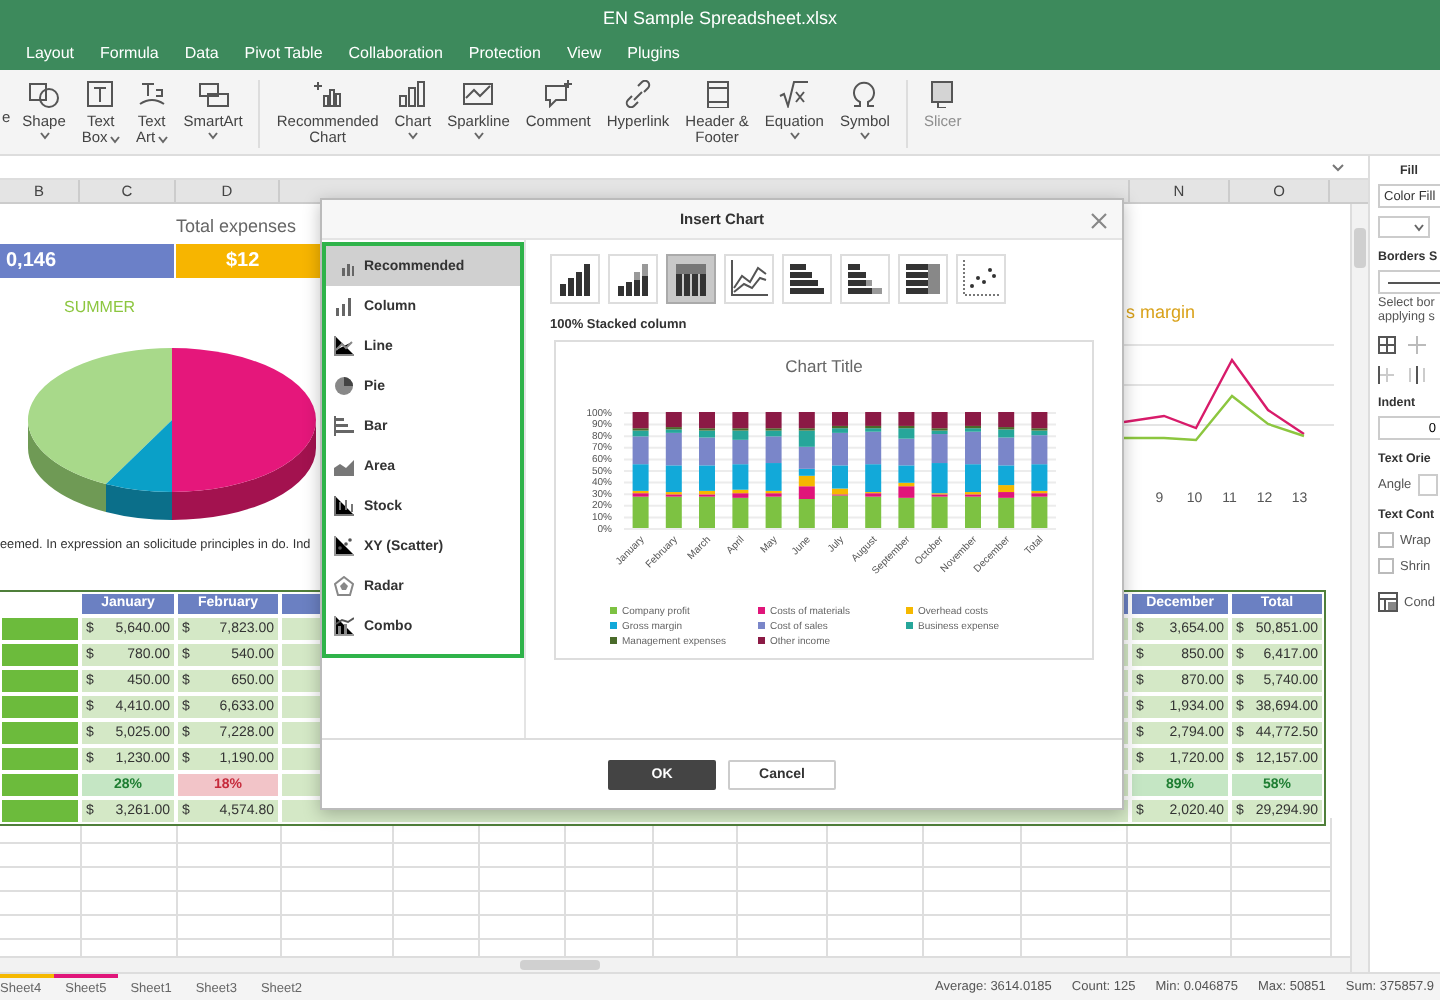 Image resolution: width=1440 pixels, height=1000 pixels. Describe the element at coordinates (1161, 312) in the screenshot. I see `chart-title: s margin` at that location.